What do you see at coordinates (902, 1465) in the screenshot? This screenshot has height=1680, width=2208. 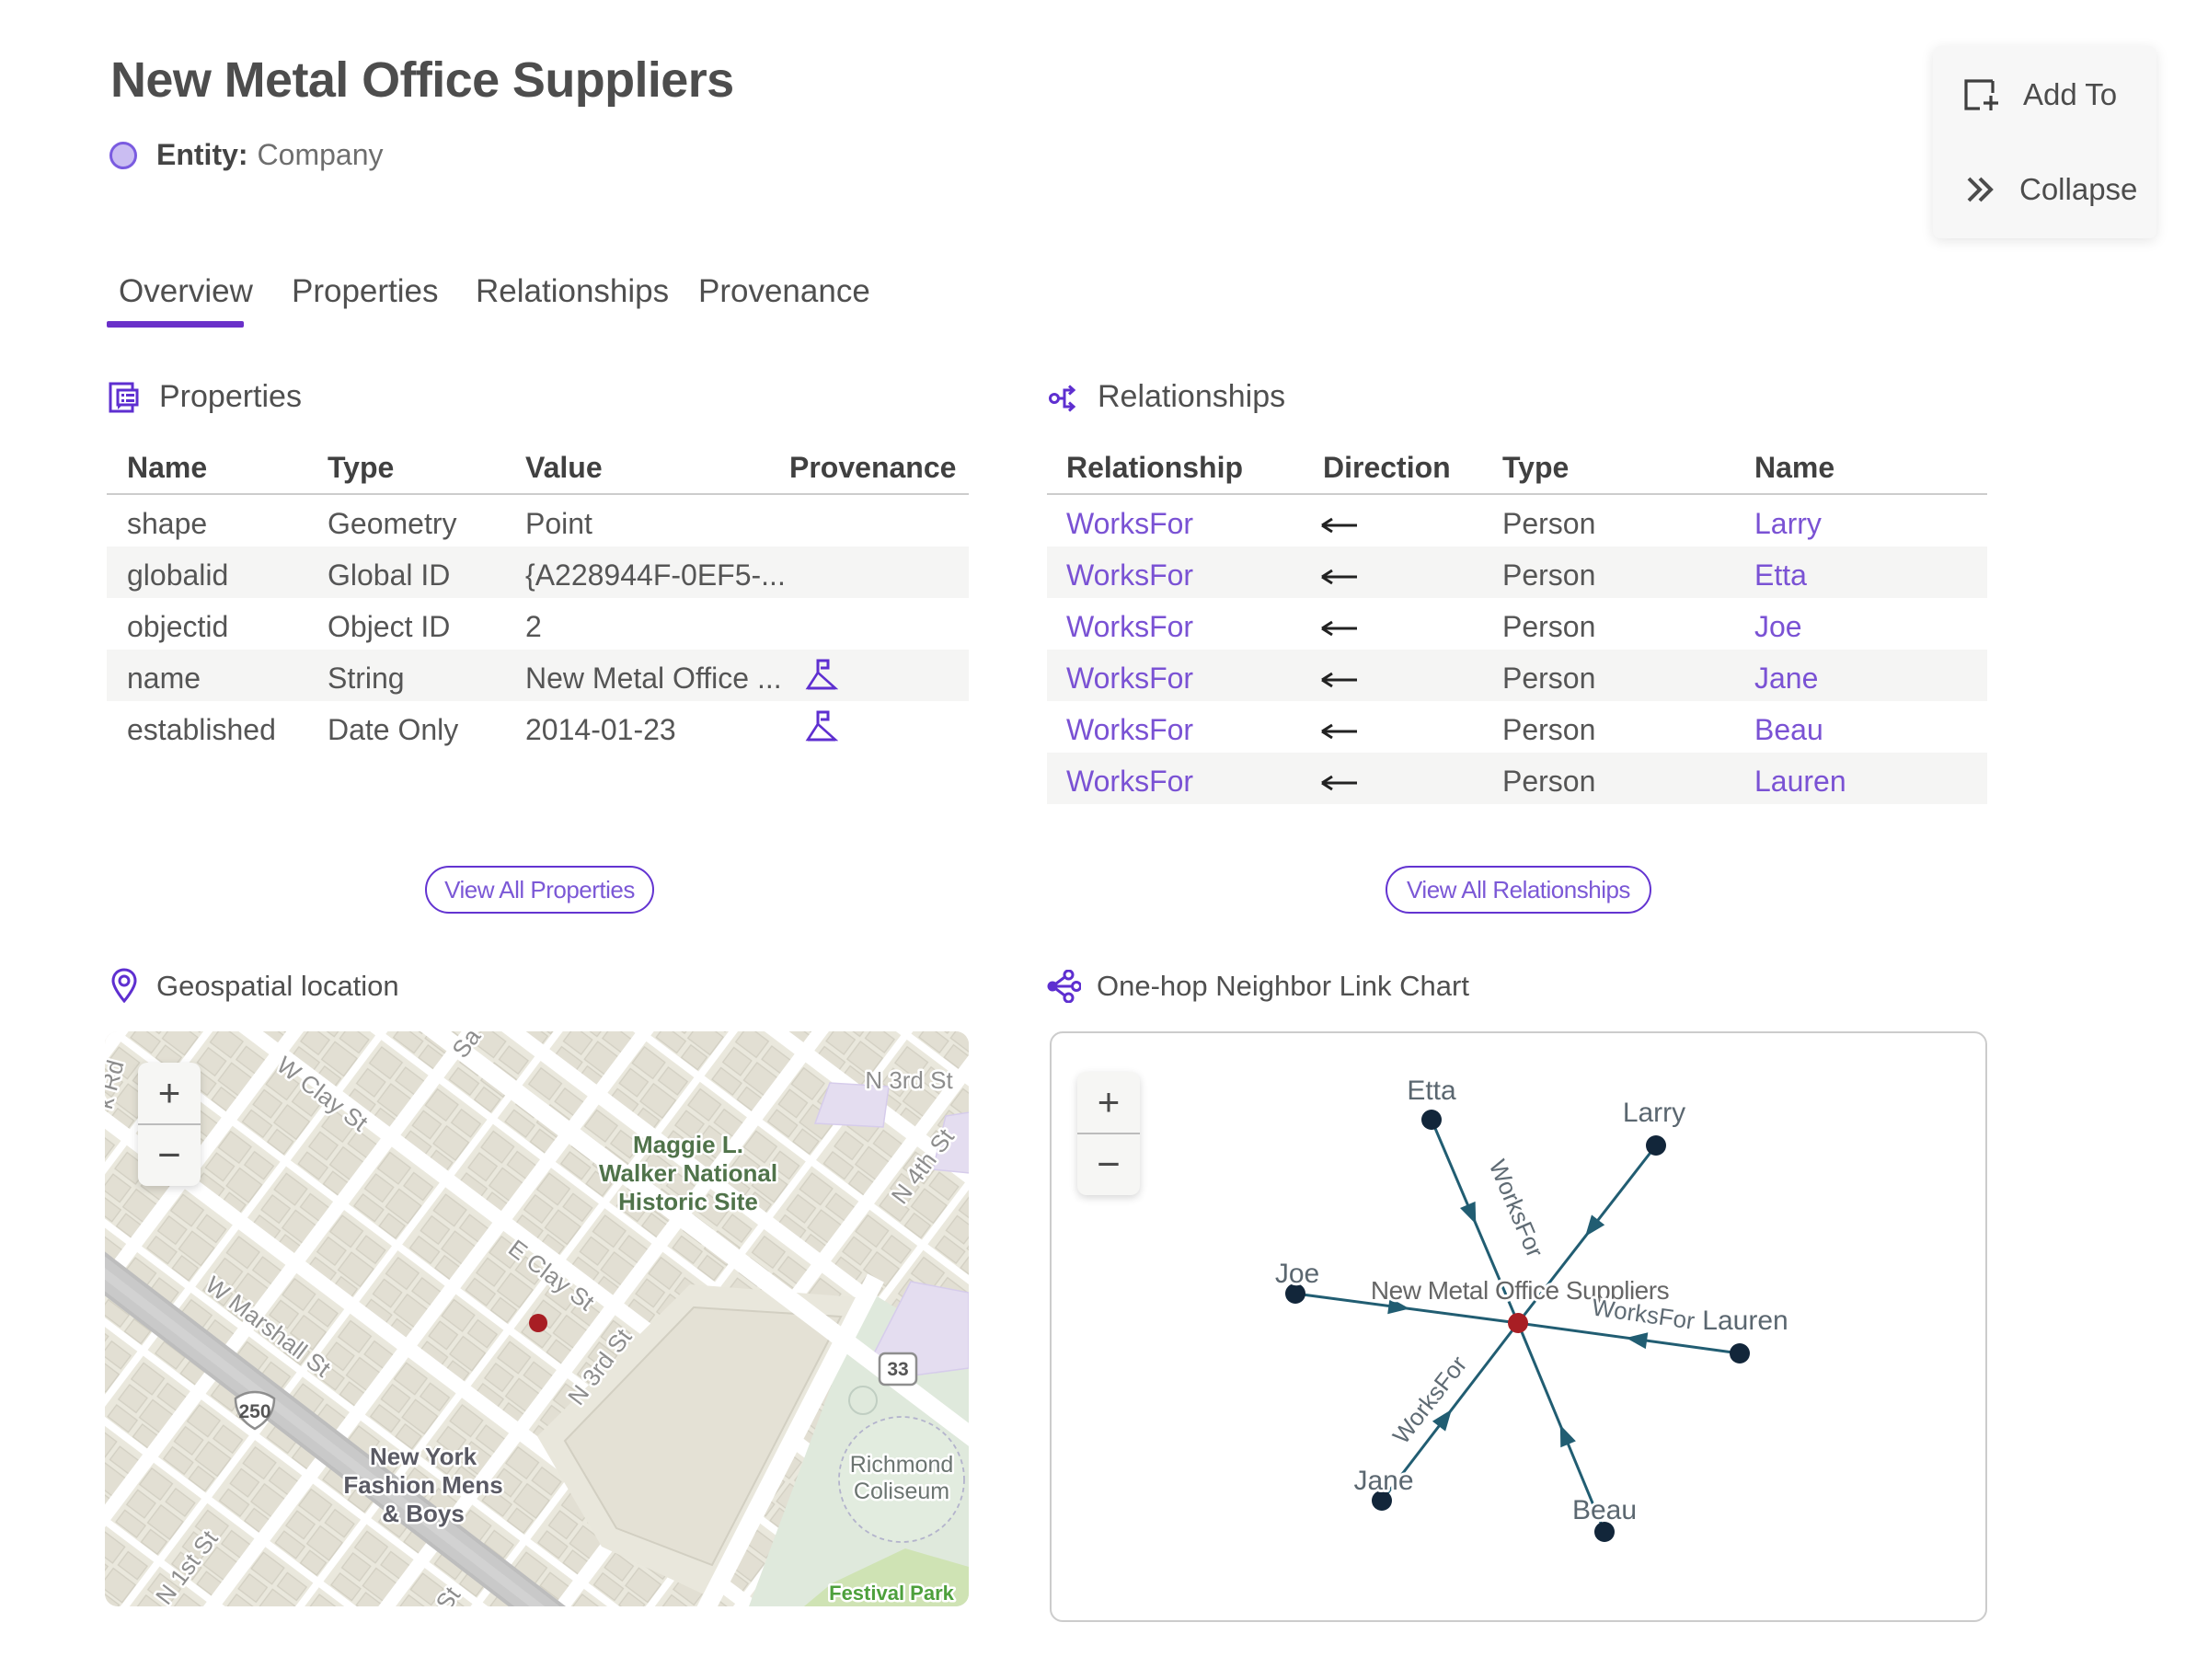 I see `svg-text: Richmond` at bounding box center [902, 1465].